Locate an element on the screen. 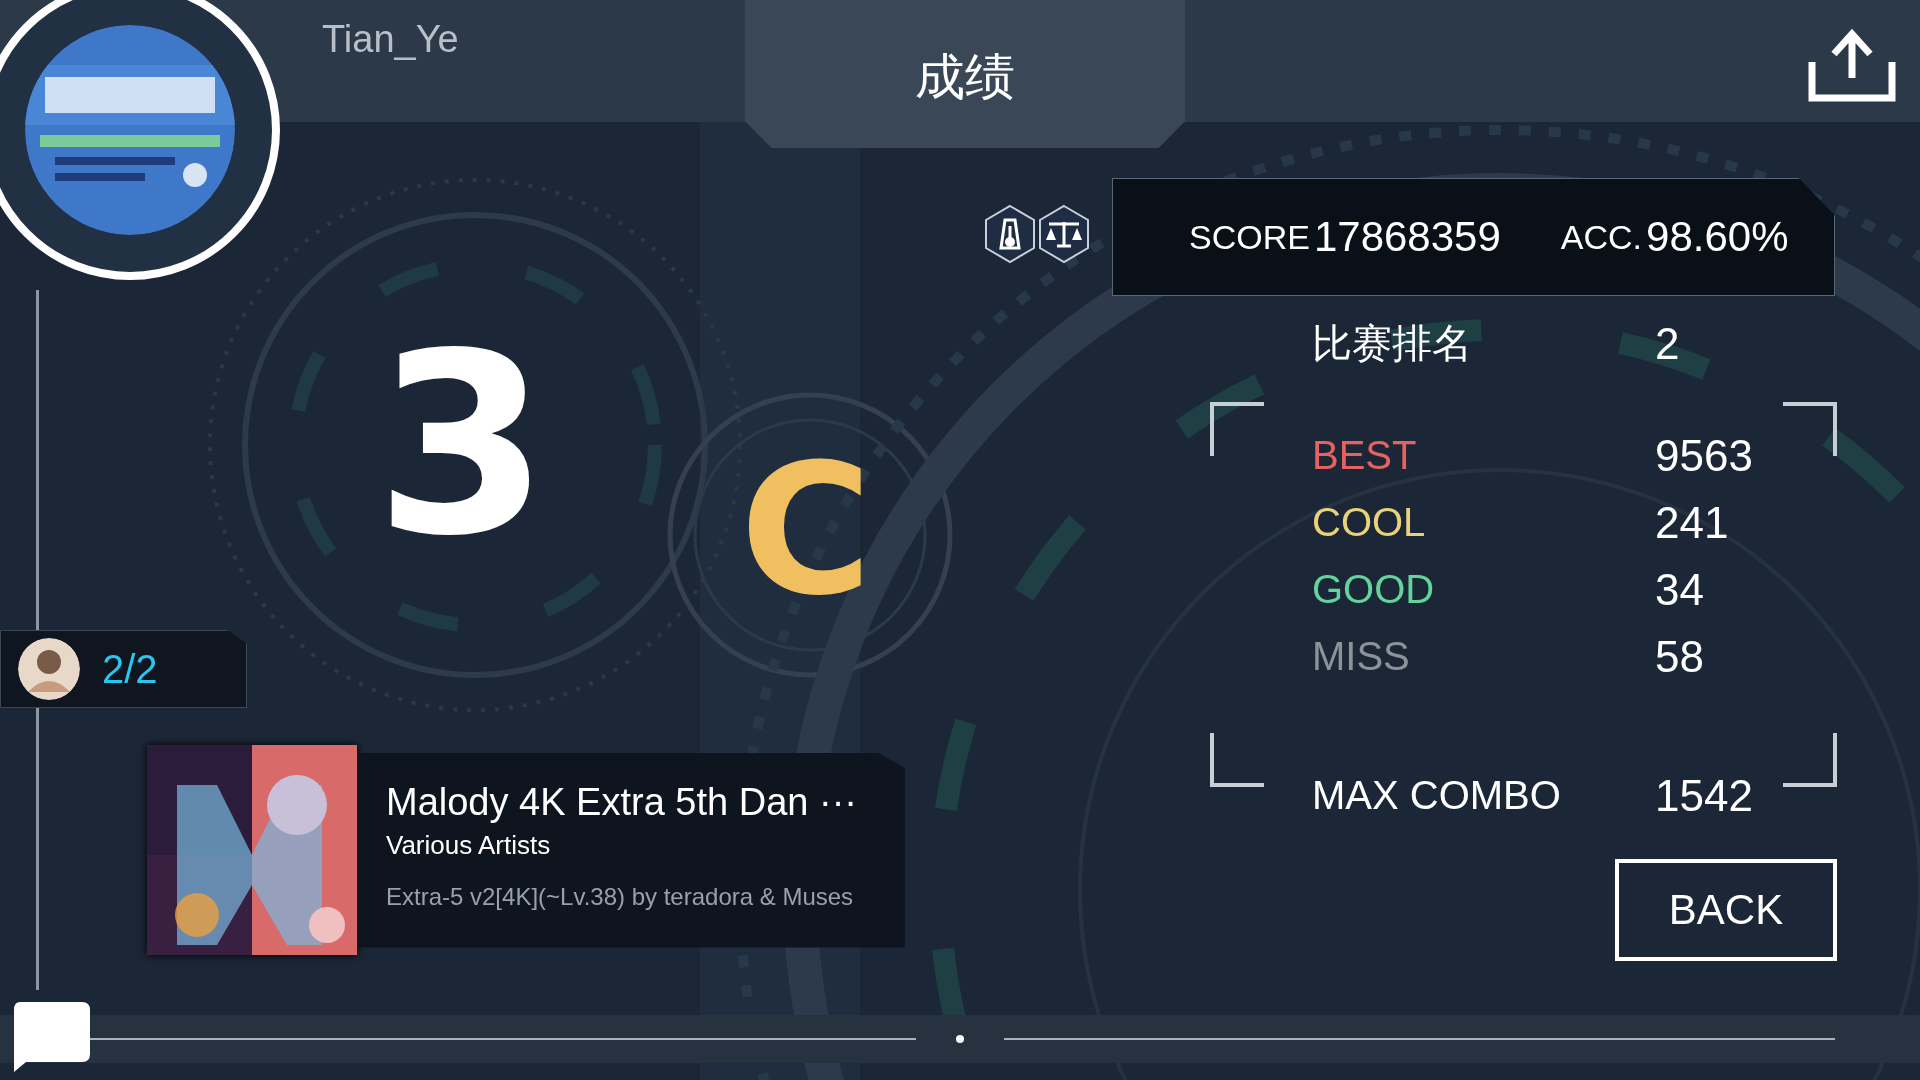  max-combo-label: MAX COMBO is located at coordinates (1437, 795).